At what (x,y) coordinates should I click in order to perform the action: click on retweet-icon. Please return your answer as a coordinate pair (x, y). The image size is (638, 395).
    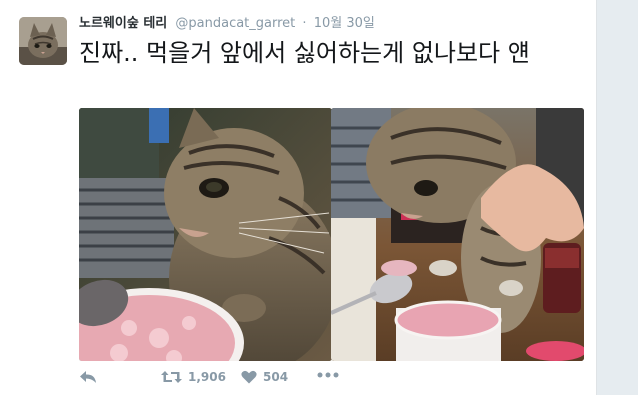
    Looking at the image, I should click on (171, 377).